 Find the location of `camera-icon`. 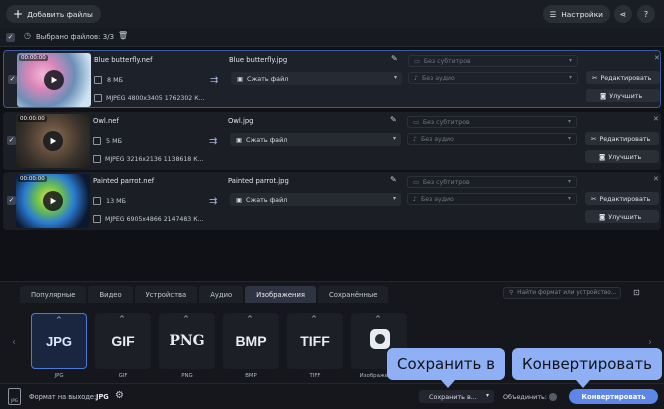

camera-icon is located at coordinates (380, 339).